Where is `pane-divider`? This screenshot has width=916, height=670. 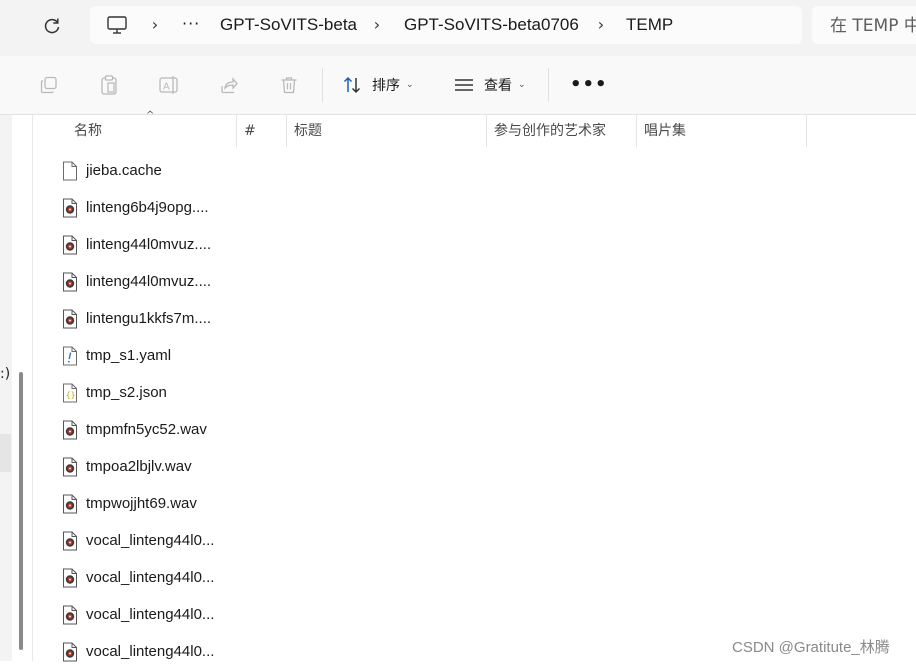 pane-divider is located at coordinates (32, 388).